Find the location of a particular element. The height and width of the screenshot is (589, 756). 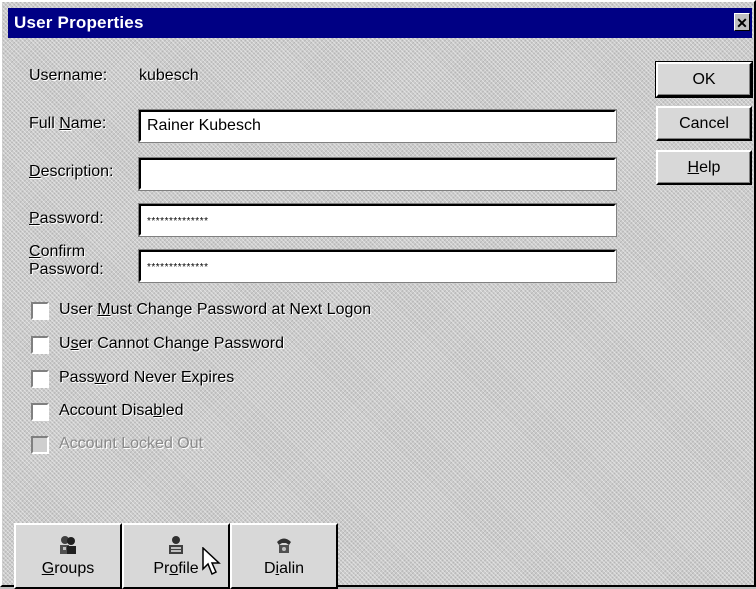

window-title: User Properties is located at coordinates (79, 22).